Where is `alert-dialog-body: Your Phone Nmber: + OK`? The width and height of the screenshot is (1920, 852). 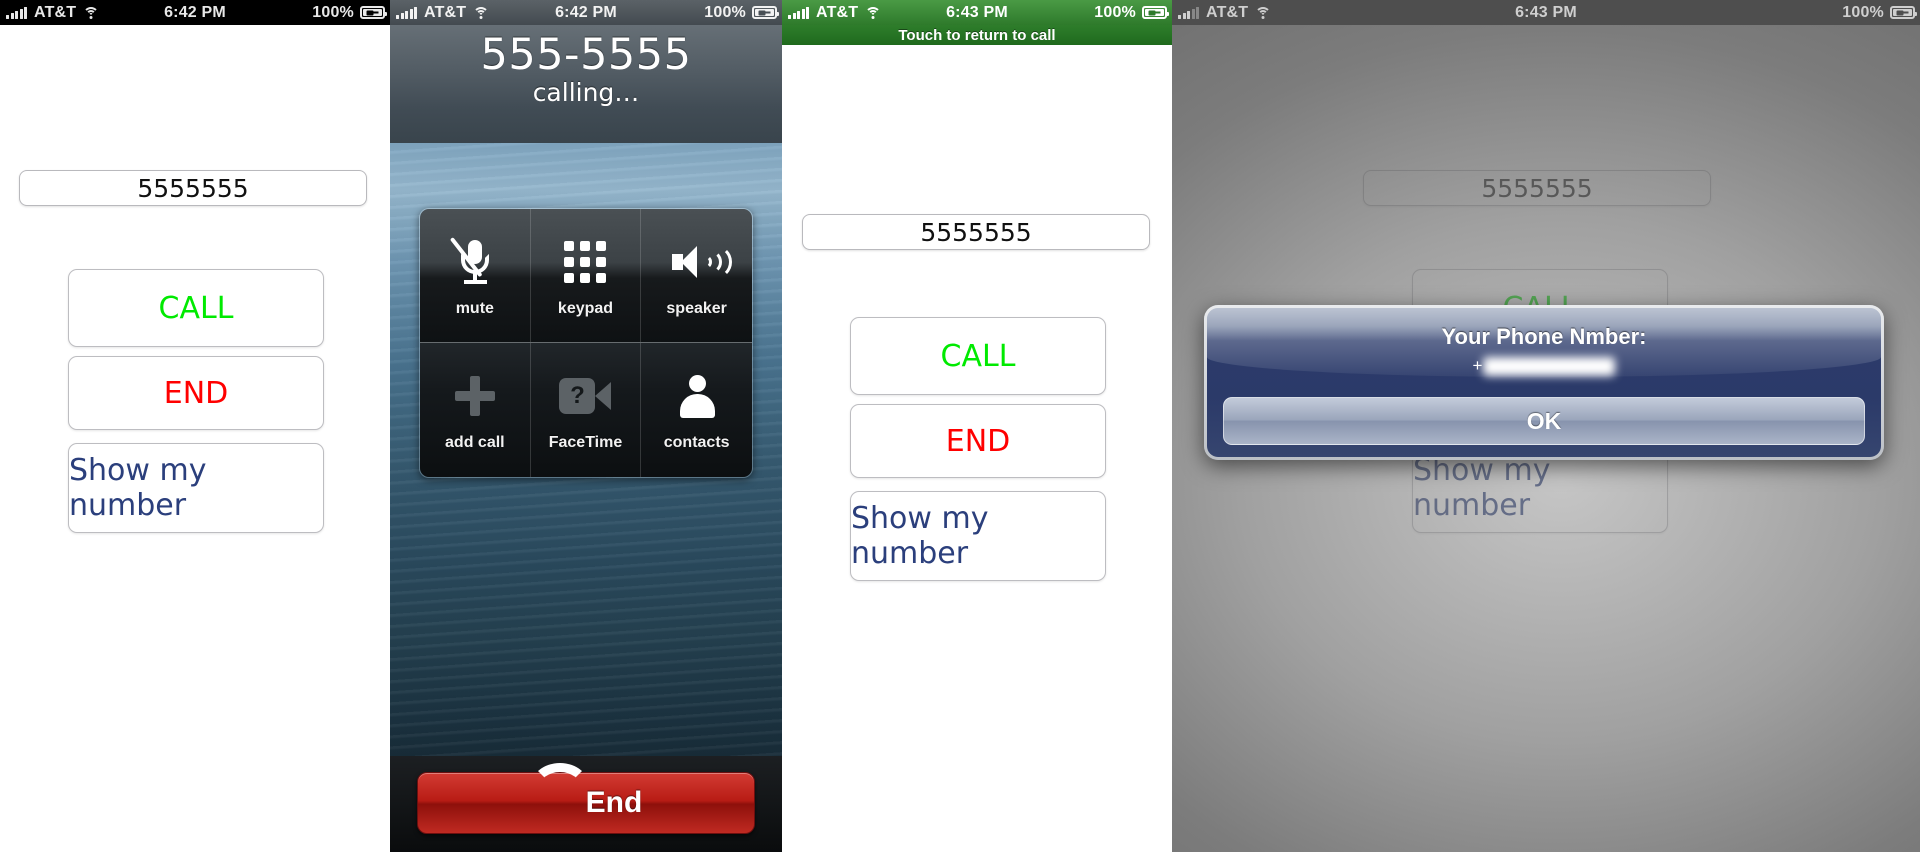
alert-dialog-body: Your Phone Nmber: + OK is located at coordinates (1544, 382).